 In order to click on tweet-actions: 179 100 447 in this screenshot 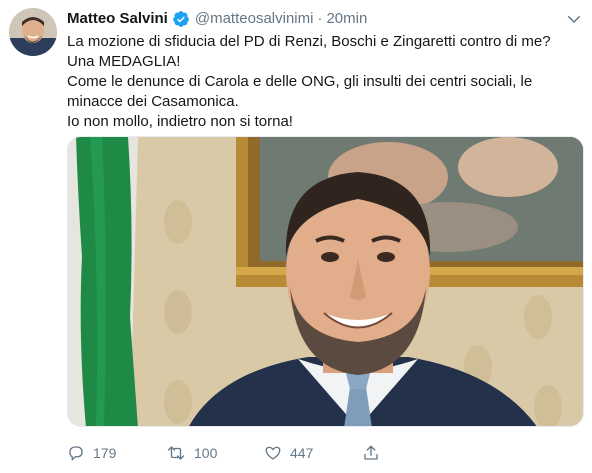, I will do `click(324, 453)`.